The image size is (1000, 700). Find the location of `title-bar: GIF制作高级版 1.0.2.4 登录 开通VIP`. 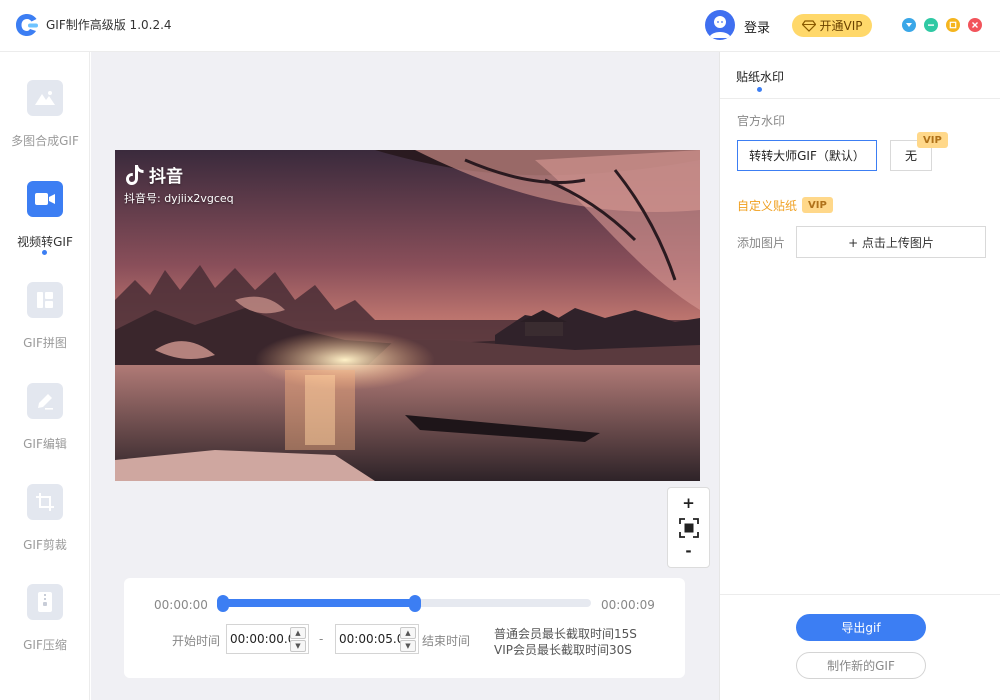

title-bar: GIF制作高级版 1.0.2.4 登录 开通VIP is located at coordinates (500, 26).